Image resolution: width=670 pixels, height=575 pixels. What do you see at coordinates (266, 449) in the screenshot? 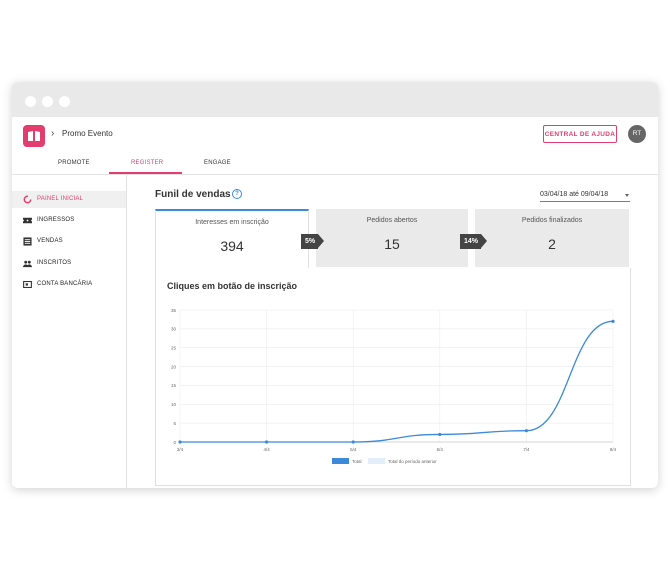
I see `x-tick-label: 4/4` at bounding box center [266, 449].